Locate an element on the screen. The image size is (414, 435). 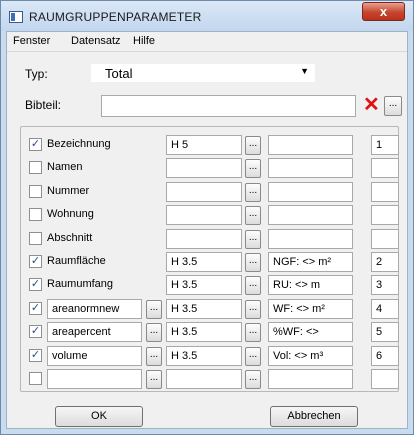
row-unit-input: NGF: <> m² is located at coordinates (310, 262).